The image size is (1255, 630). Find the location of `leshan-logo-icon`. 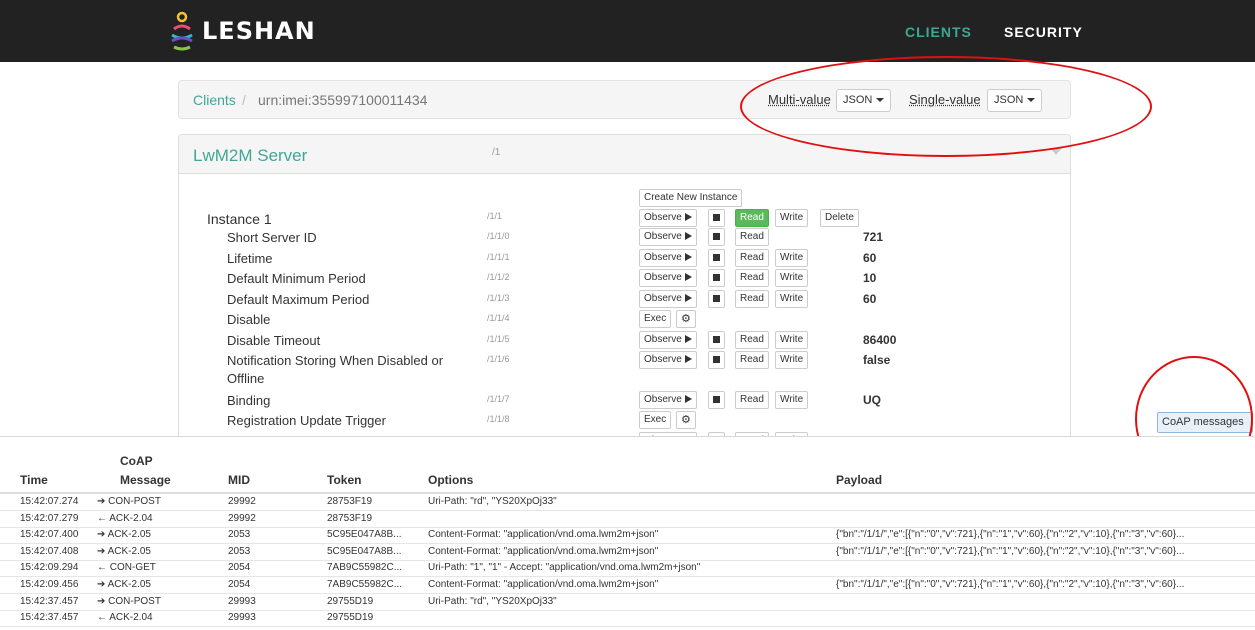

leshan-logo-icon is located at coordinates (182, 31).